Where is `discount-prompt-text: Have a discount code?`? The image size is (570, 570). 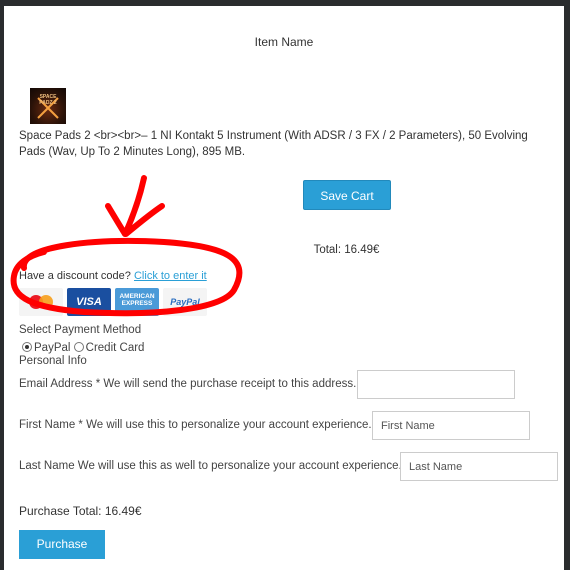
discount-prompt-text: Have a discount code? is located at coordinates (75, 276).